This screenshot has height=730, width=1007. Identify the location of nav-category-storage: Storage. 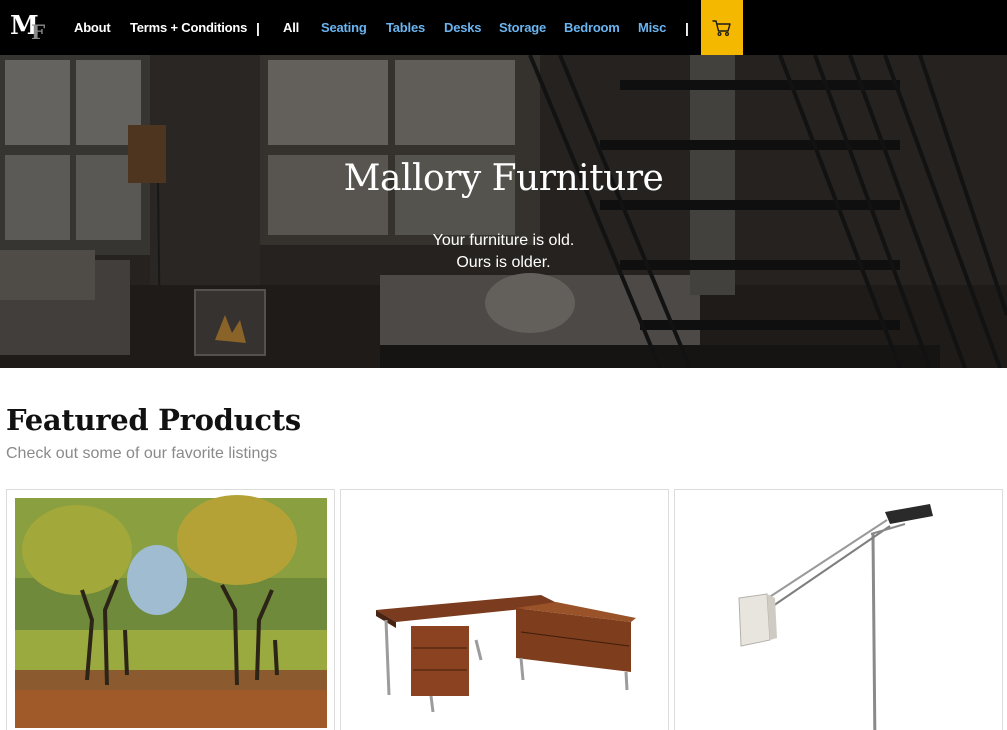
(522, 28).